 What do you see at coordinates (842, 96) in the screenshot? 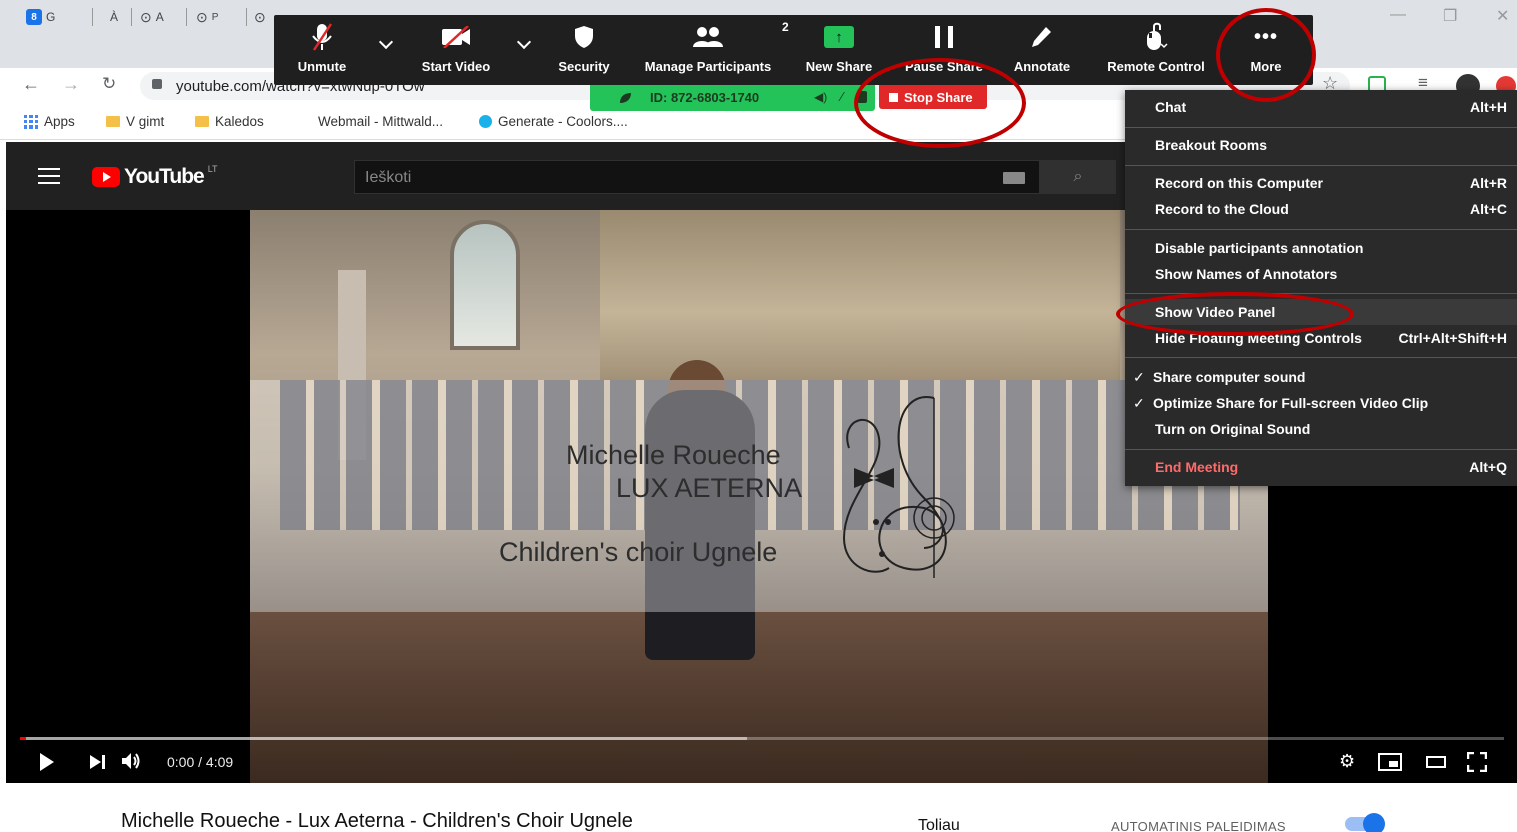
I see `mic-off-small-icon: ⁄` at bounding box center [842, 96].